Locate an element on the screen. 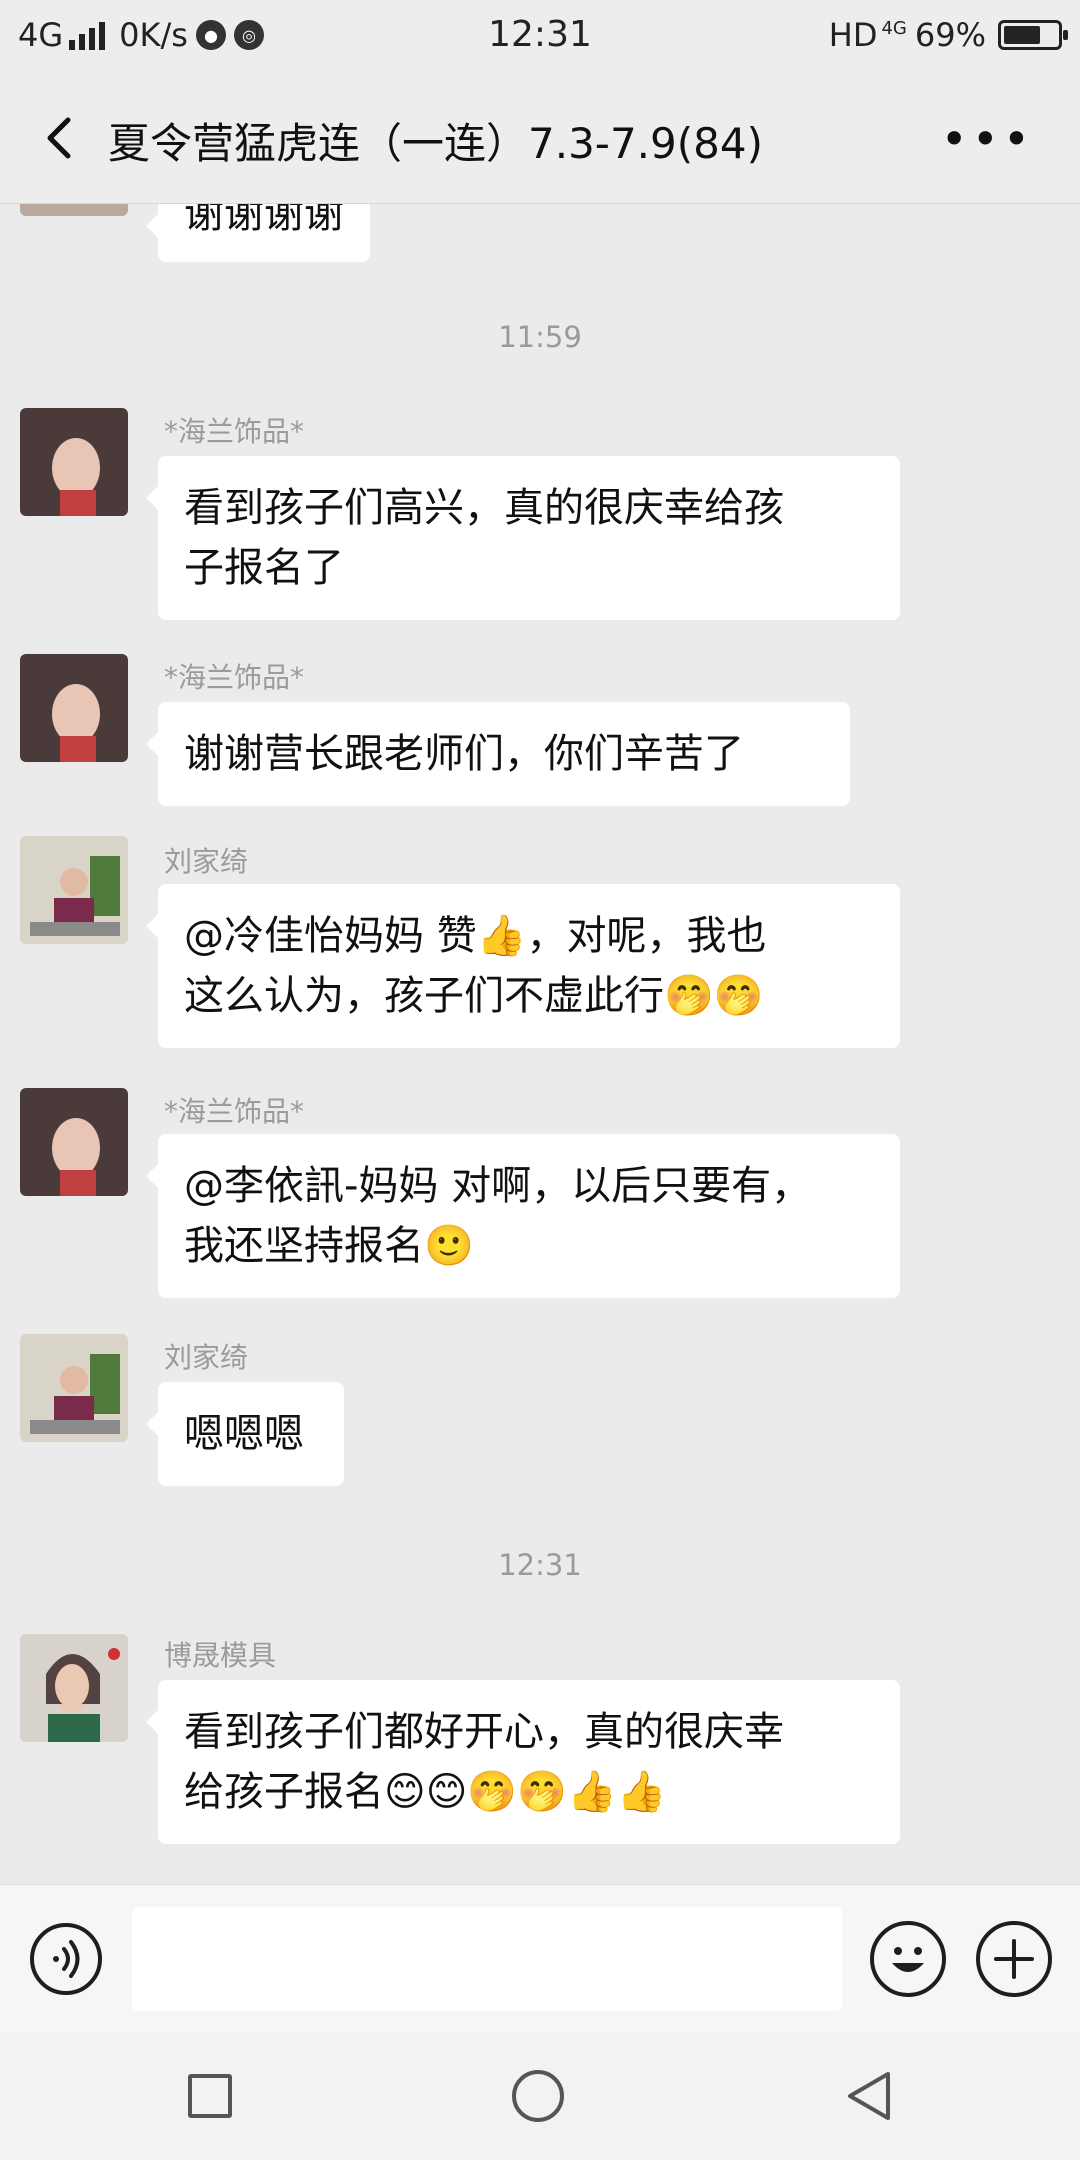  more-options-icon: ••• is located at coordinates (987, 139).